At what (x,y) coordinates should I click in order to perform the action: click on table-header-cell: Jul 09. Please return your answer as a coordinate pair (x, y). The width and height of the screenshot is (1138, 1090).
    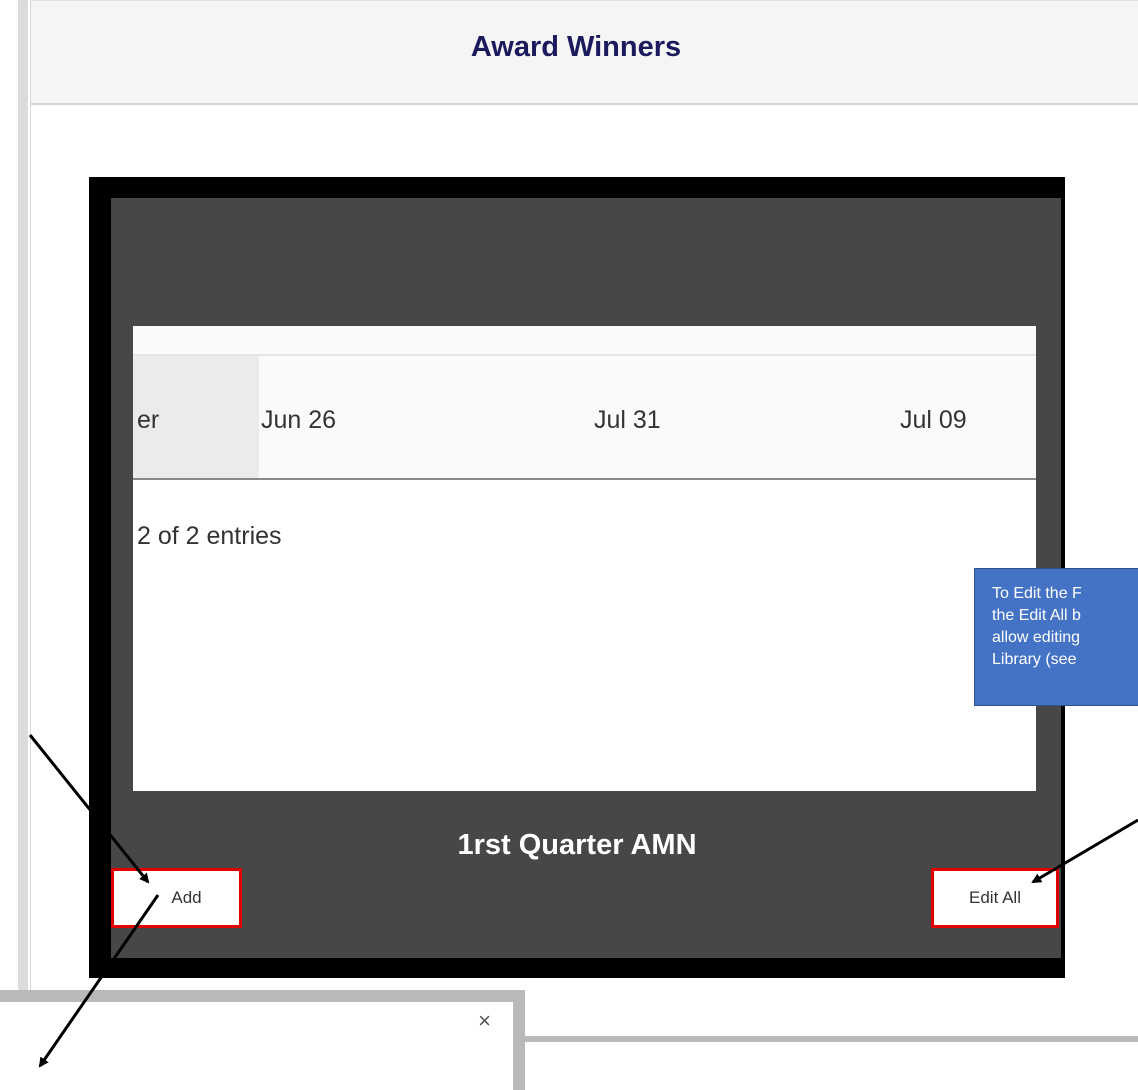
    Looking at the image, I should click on (933, 420).